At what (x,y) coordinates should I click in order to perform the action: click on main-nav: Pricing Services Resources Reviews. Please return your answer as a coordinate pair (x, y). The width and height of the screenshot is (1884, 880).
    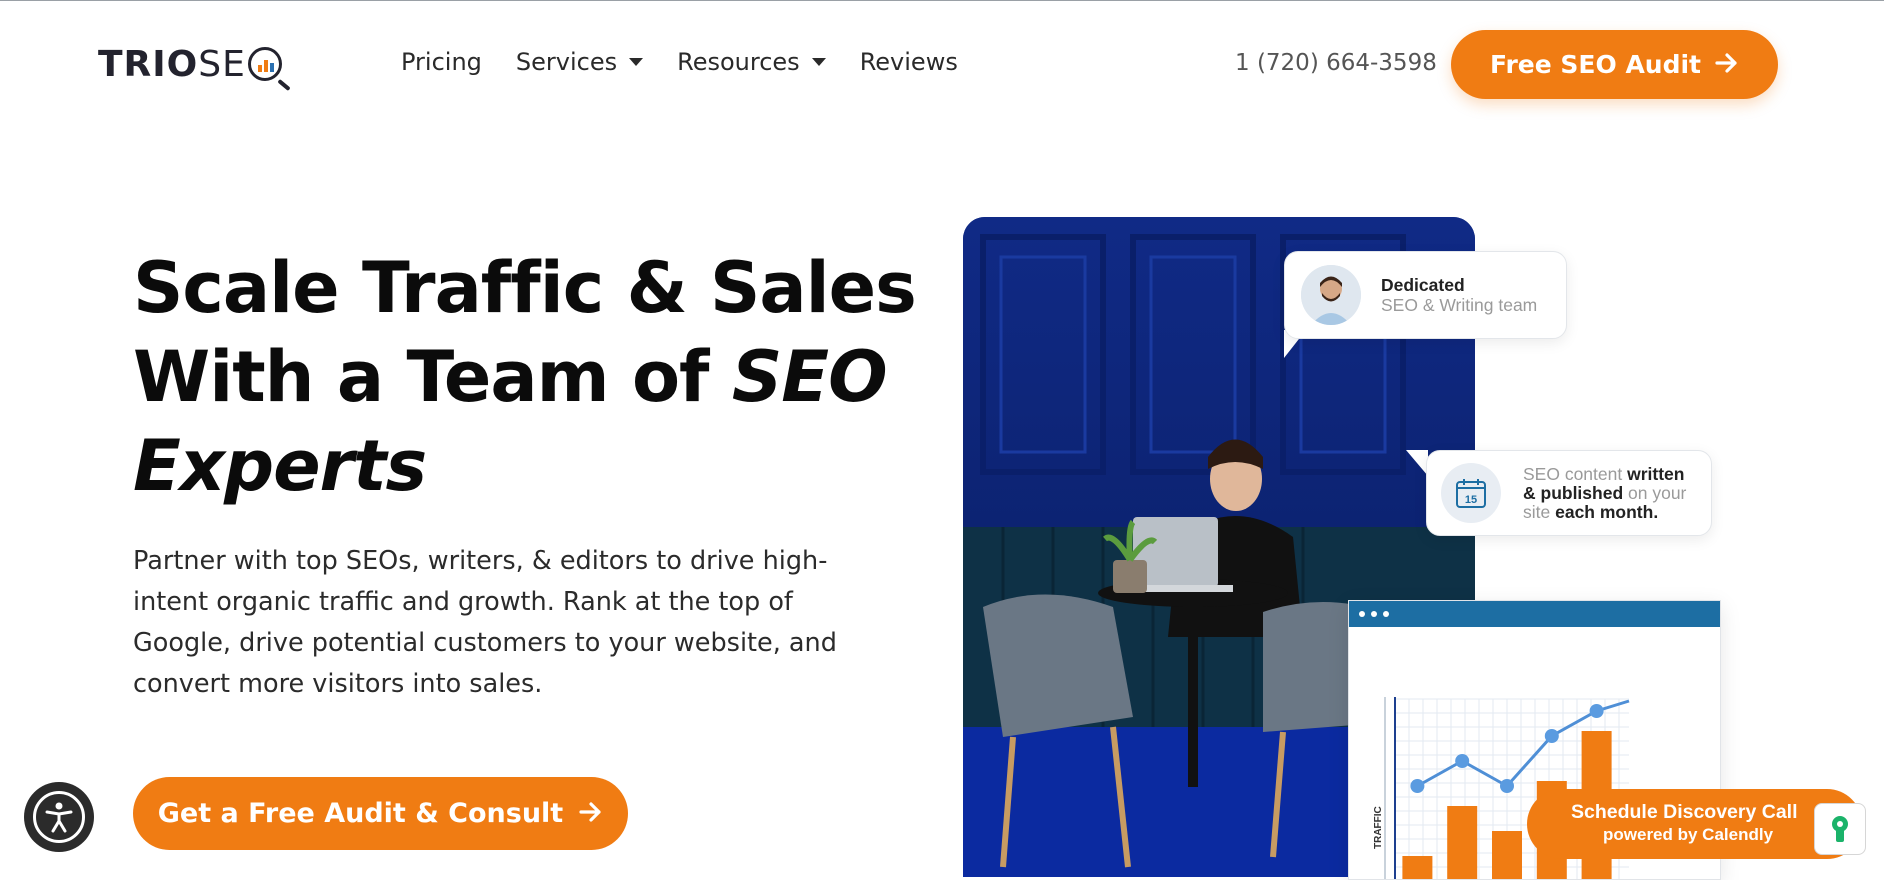
    Looking at the image, I should click on (696, 62).